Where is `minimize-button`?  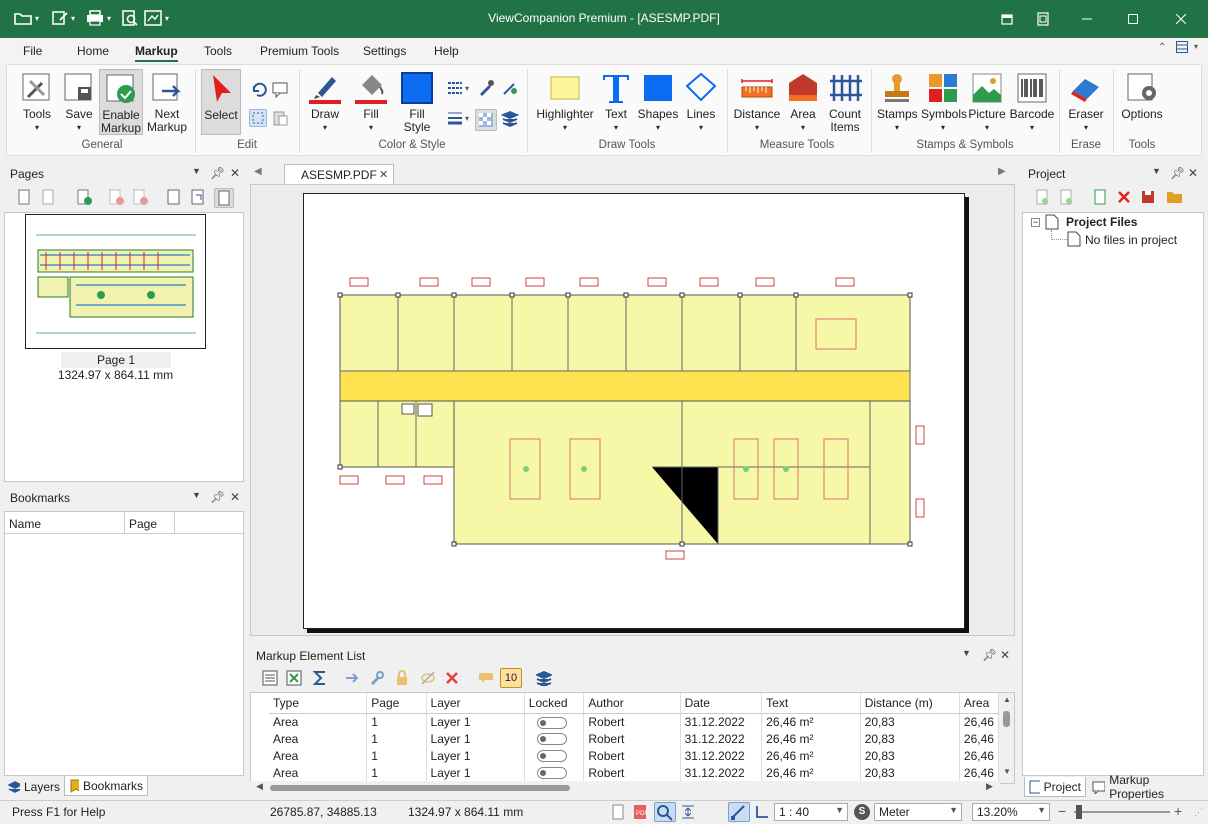 minimize-button is located at coordinates (1087, 19).